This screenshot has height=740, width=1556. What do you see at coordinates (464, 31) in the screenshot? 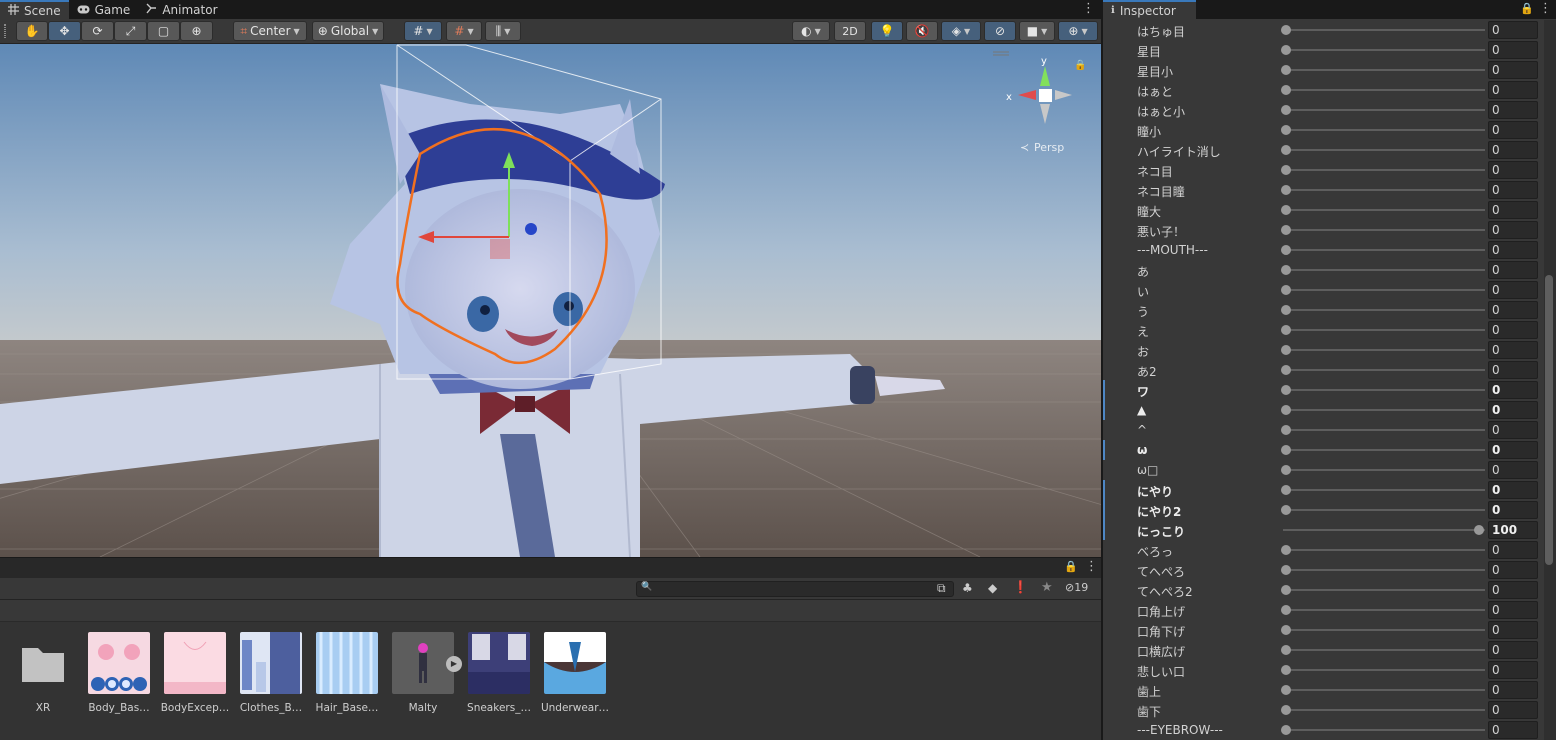
I see `grid-visibility-button: # ▼` at bounding box center [464, 31].